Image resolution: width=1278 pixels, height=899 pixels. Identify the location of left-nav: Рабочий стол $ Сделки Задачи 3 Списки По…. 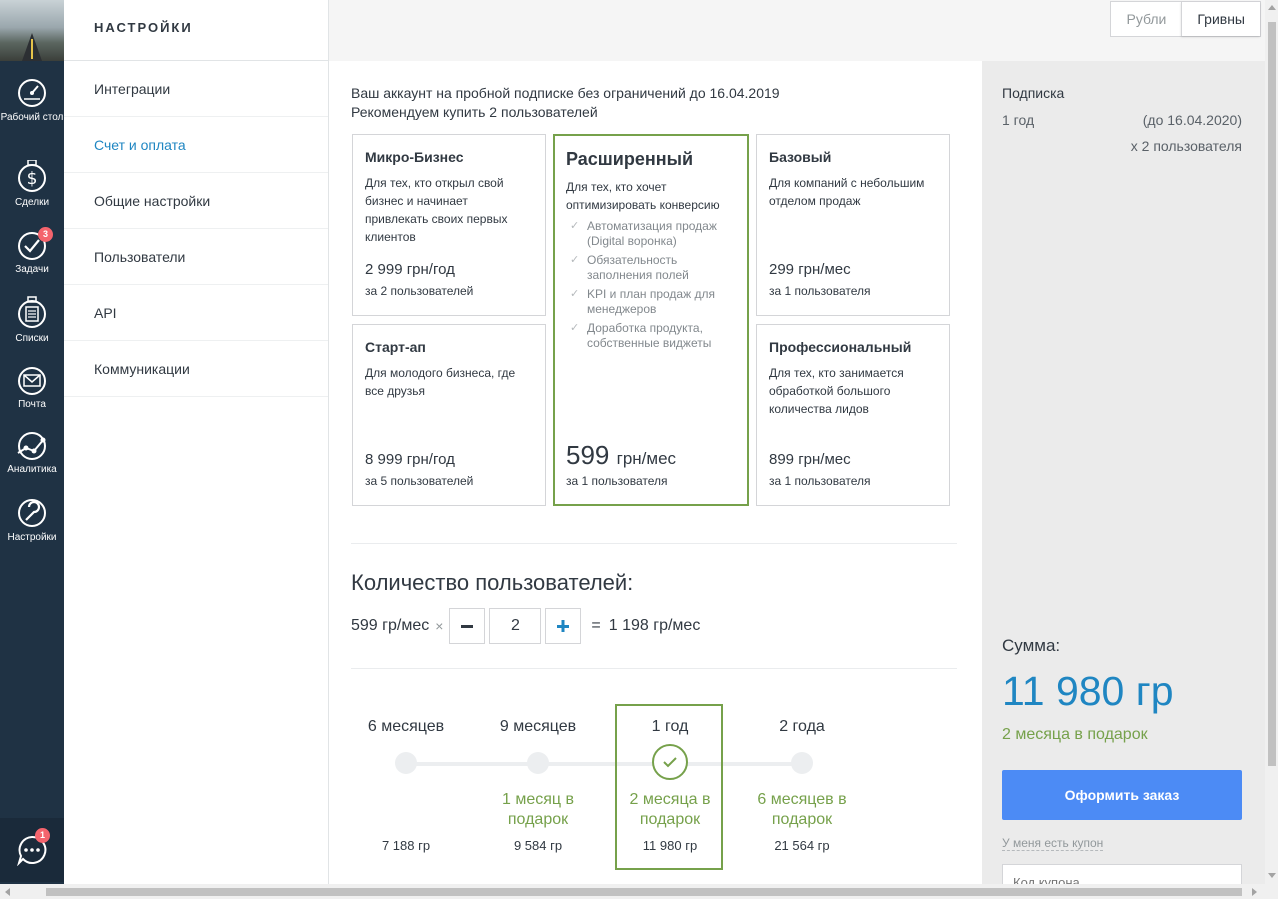
(32, 449).